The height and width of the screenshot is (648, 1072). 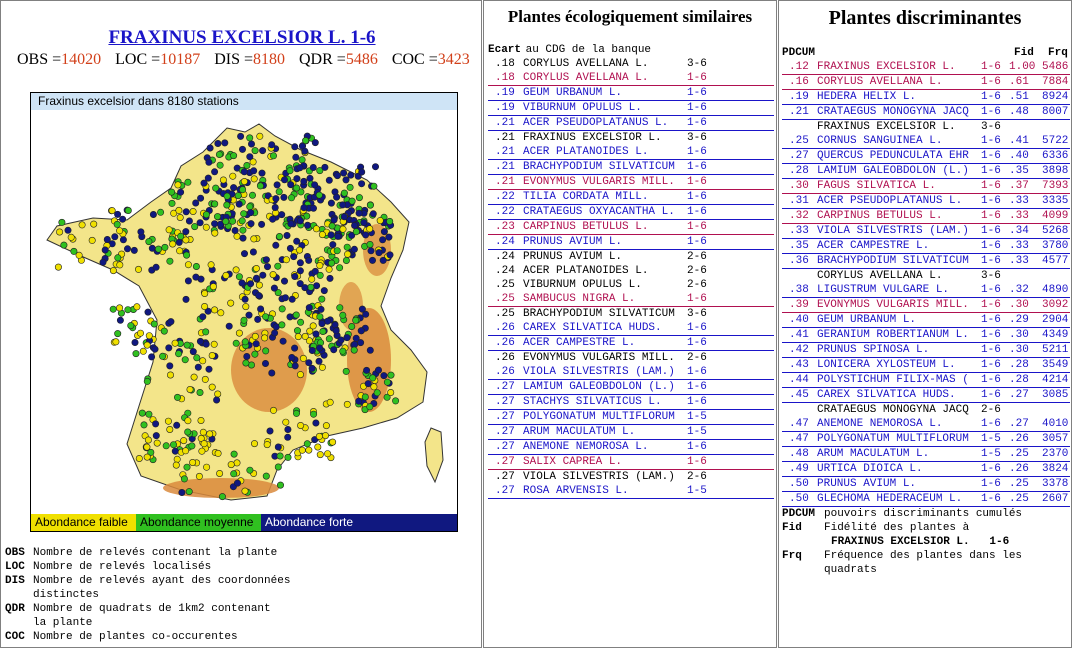 What do you see at coordinates (926, 424) in the screenshot?
I see `discriminant-plant-row: .47 ANEMONE NEMOROSA L. 1-6 .27 4010` at bounding box center [926, 424].